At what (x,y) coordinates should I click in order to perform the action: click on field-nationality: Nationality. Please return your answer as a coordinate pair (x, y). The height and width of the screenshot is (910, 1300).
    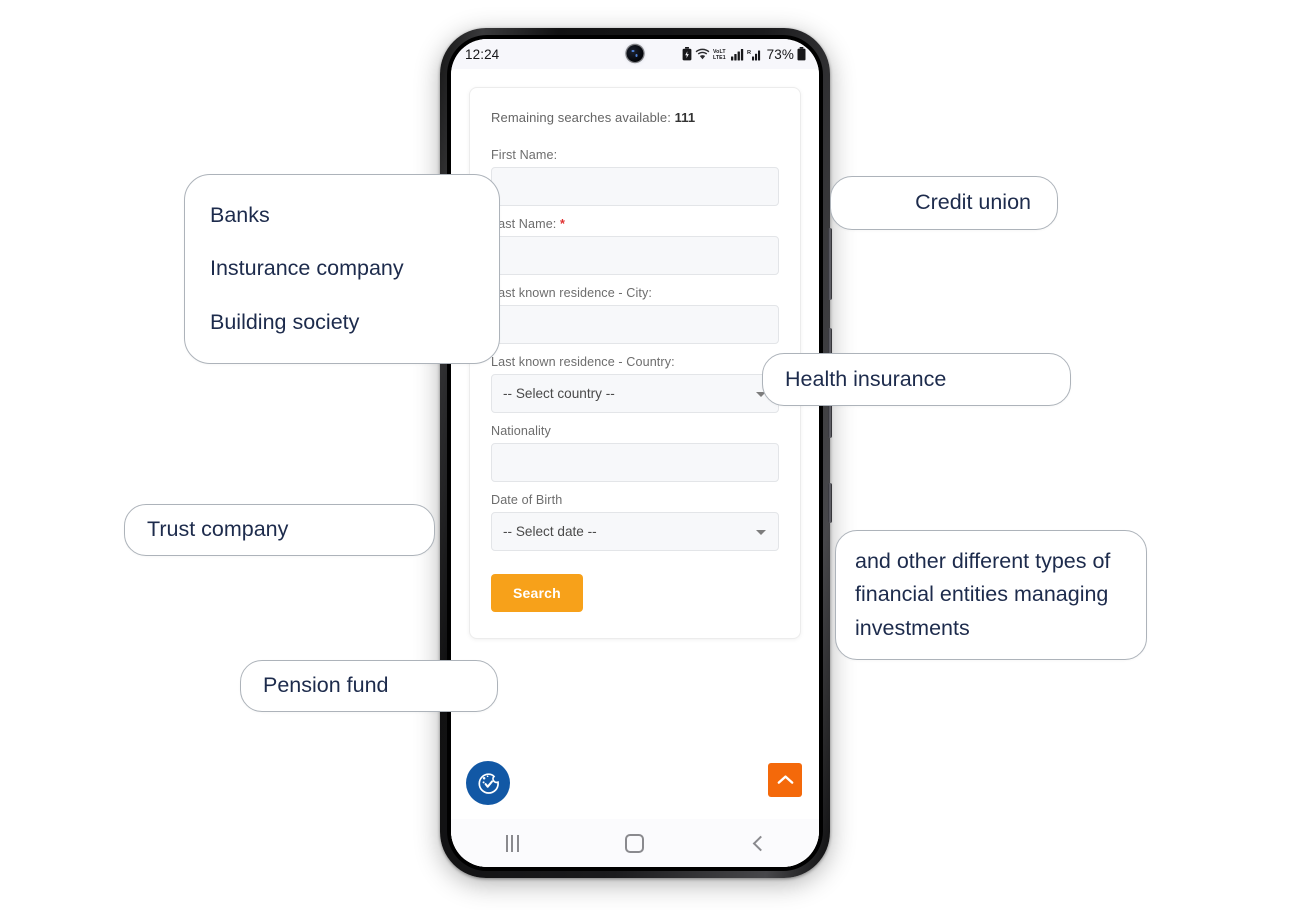
    Looking at the image, I should click on (635, 453).